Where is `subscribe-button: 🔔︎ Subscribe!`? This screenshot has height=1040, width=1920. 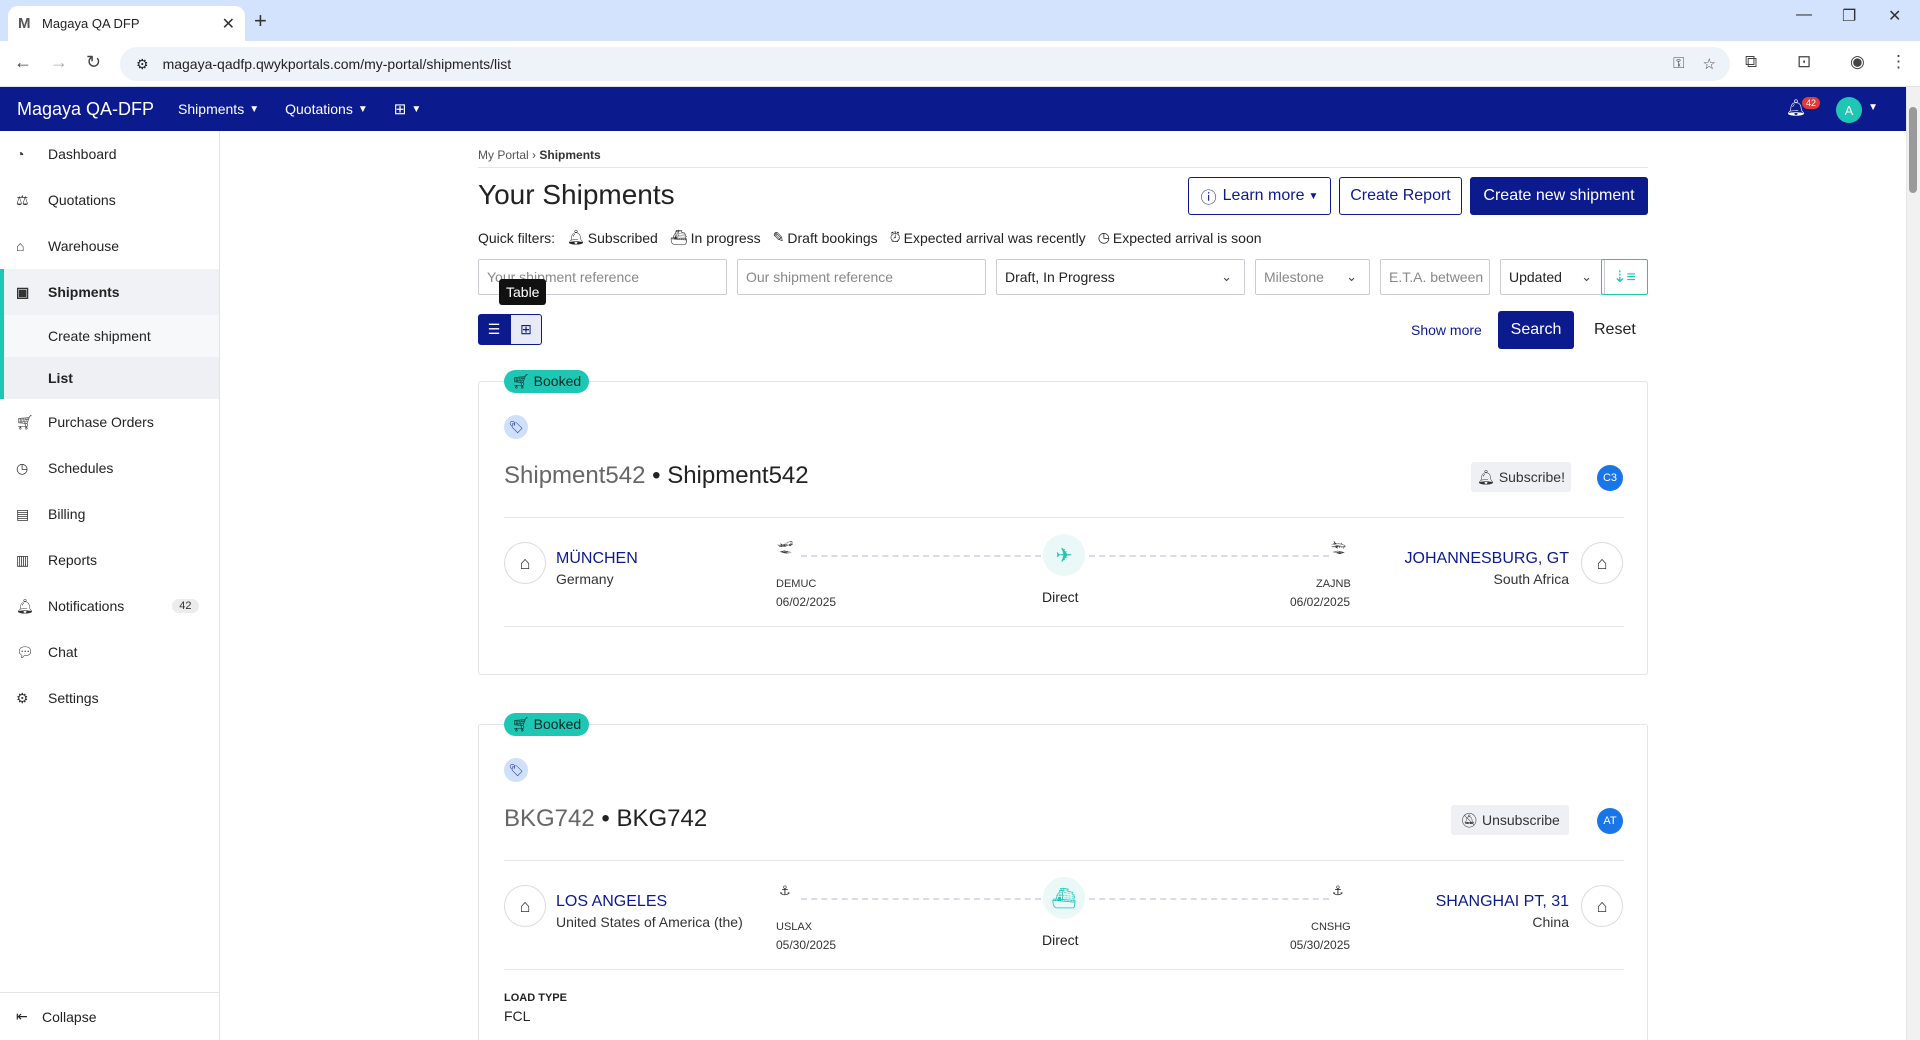 subscribe-button: 🔔︎ Subscribe! is located at coordinates (1521, 477).